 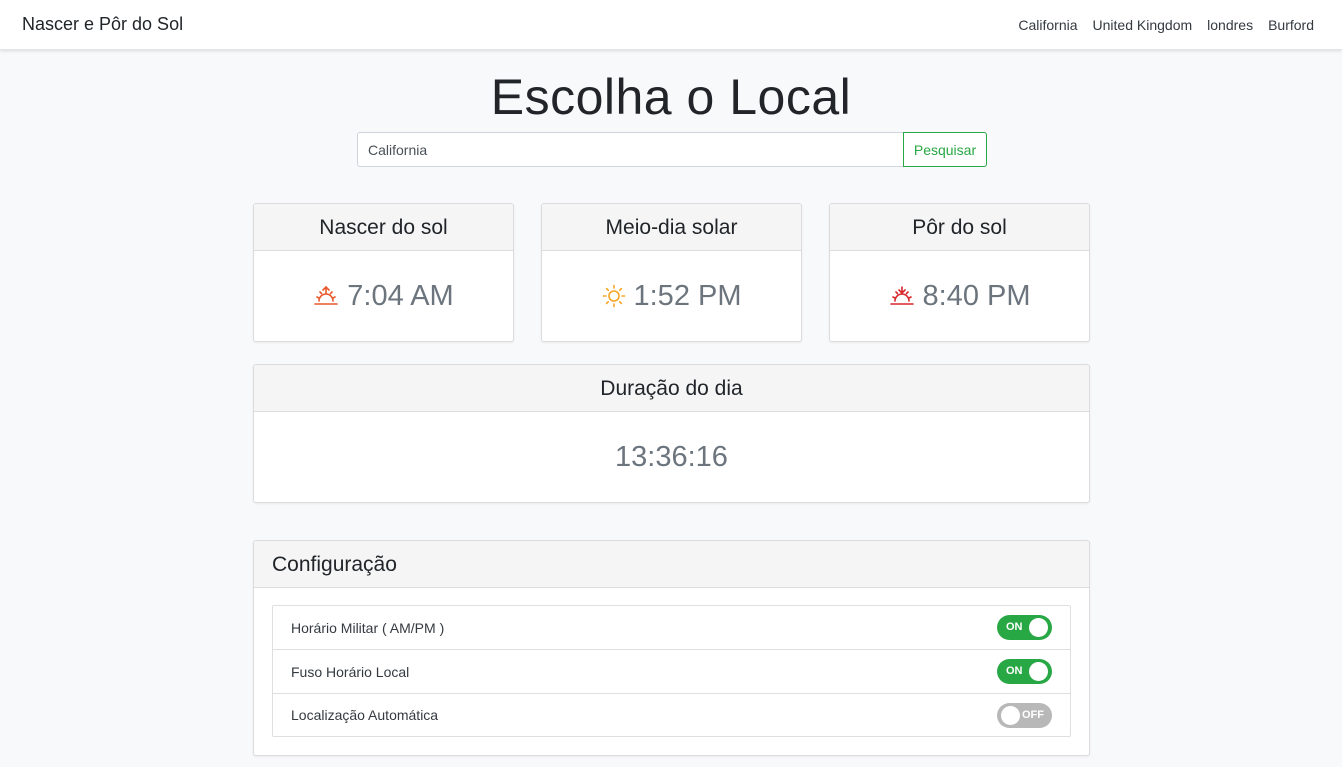 I want to click on nav-link-burford: Burford, so click(x=1291, y=25).